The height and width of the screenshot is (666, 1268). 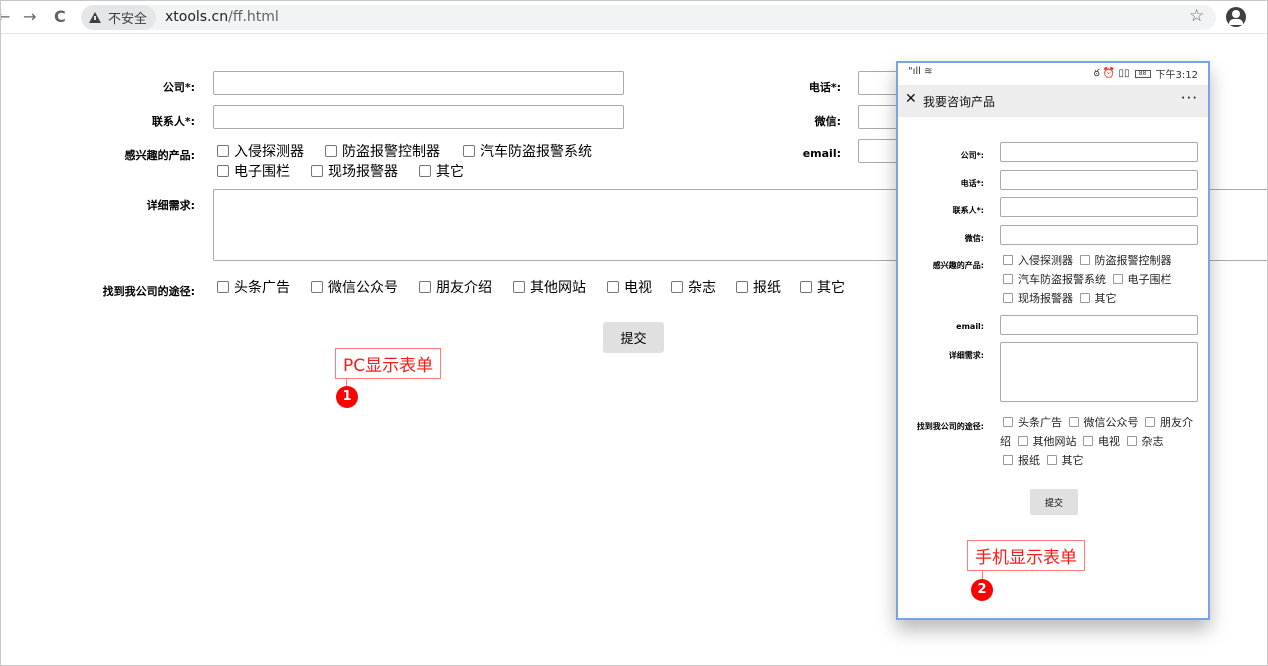 What do you see at coordinates (633, 337) in the screenshot?
I see `pc-submit-button: 提交` at bounding box center [633, 337].